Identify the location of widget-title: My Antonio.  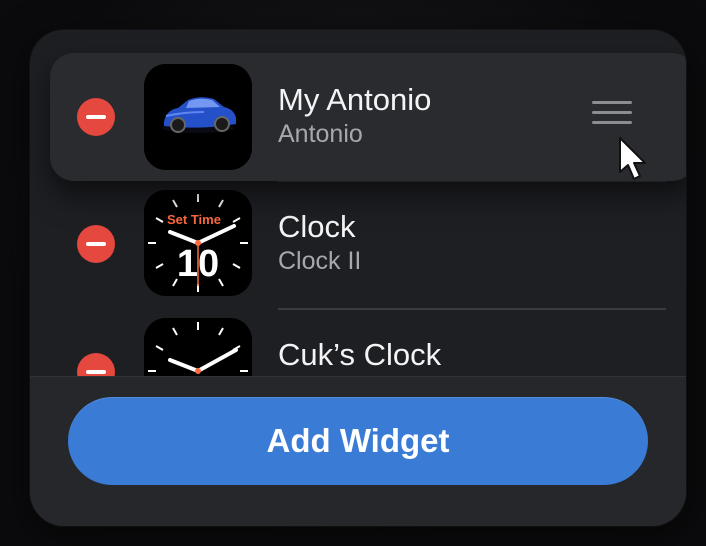
(355, 99).